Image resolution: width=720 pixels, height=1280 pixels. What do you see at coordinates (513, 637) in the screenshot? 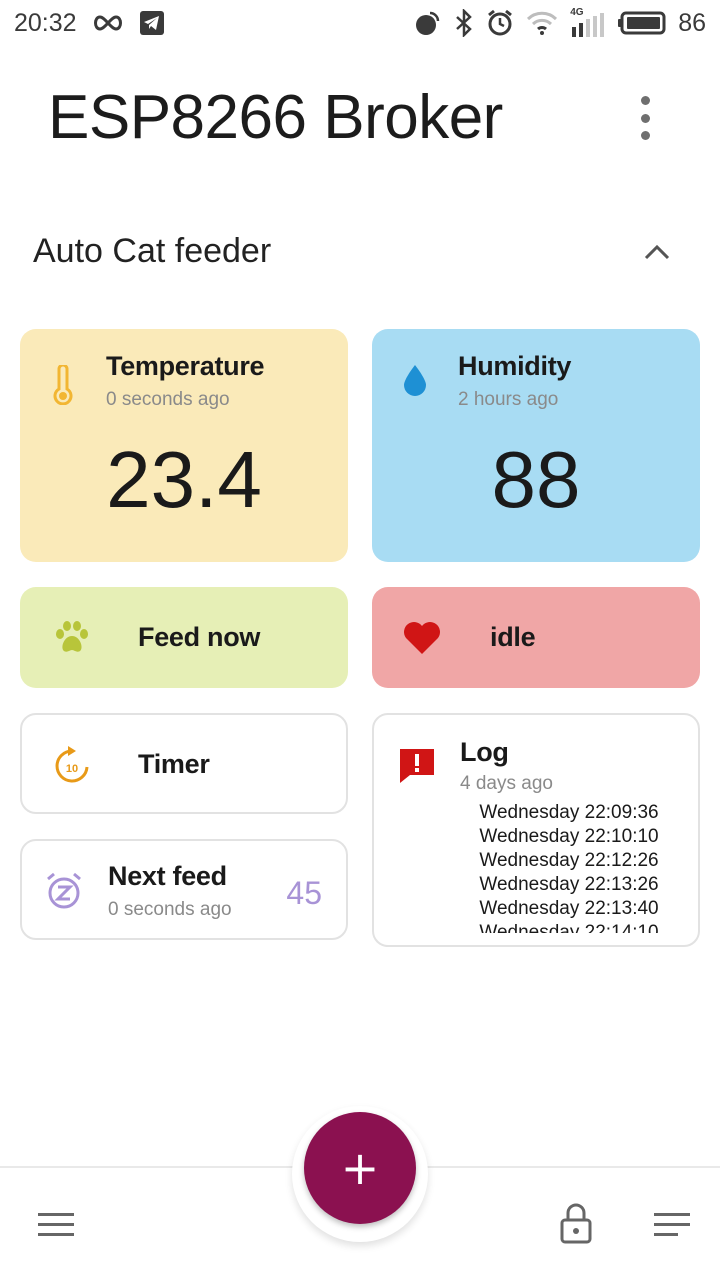
I see `status-label: idle` at bounding box center [513, 637].